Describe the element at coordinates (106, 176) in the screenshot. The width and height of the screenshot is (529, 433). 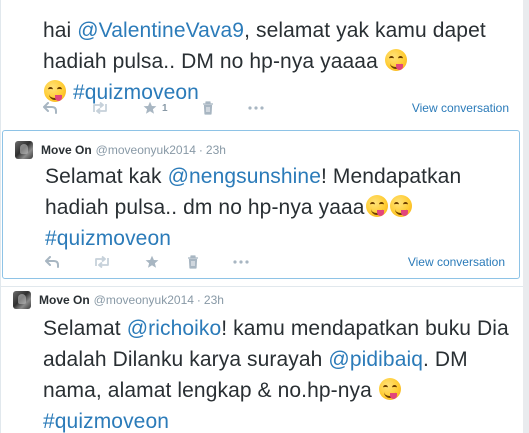
I see `tweet-text-segment: Selamat kak` at that location.